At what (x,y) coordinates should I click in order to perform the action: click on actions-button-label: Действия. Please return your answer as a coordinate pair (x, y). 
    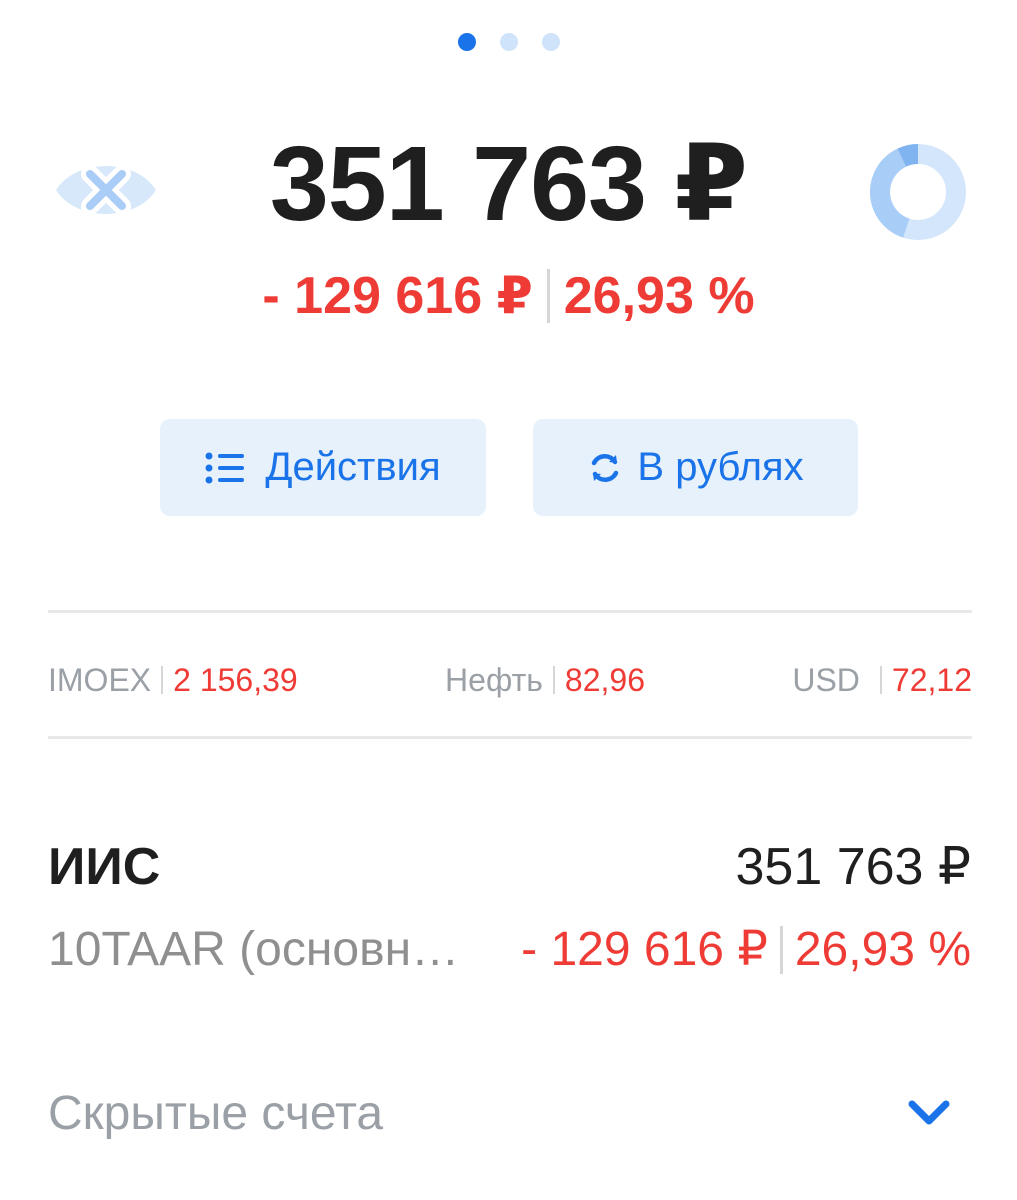
    Looking at the image, I should click on (353, 467).